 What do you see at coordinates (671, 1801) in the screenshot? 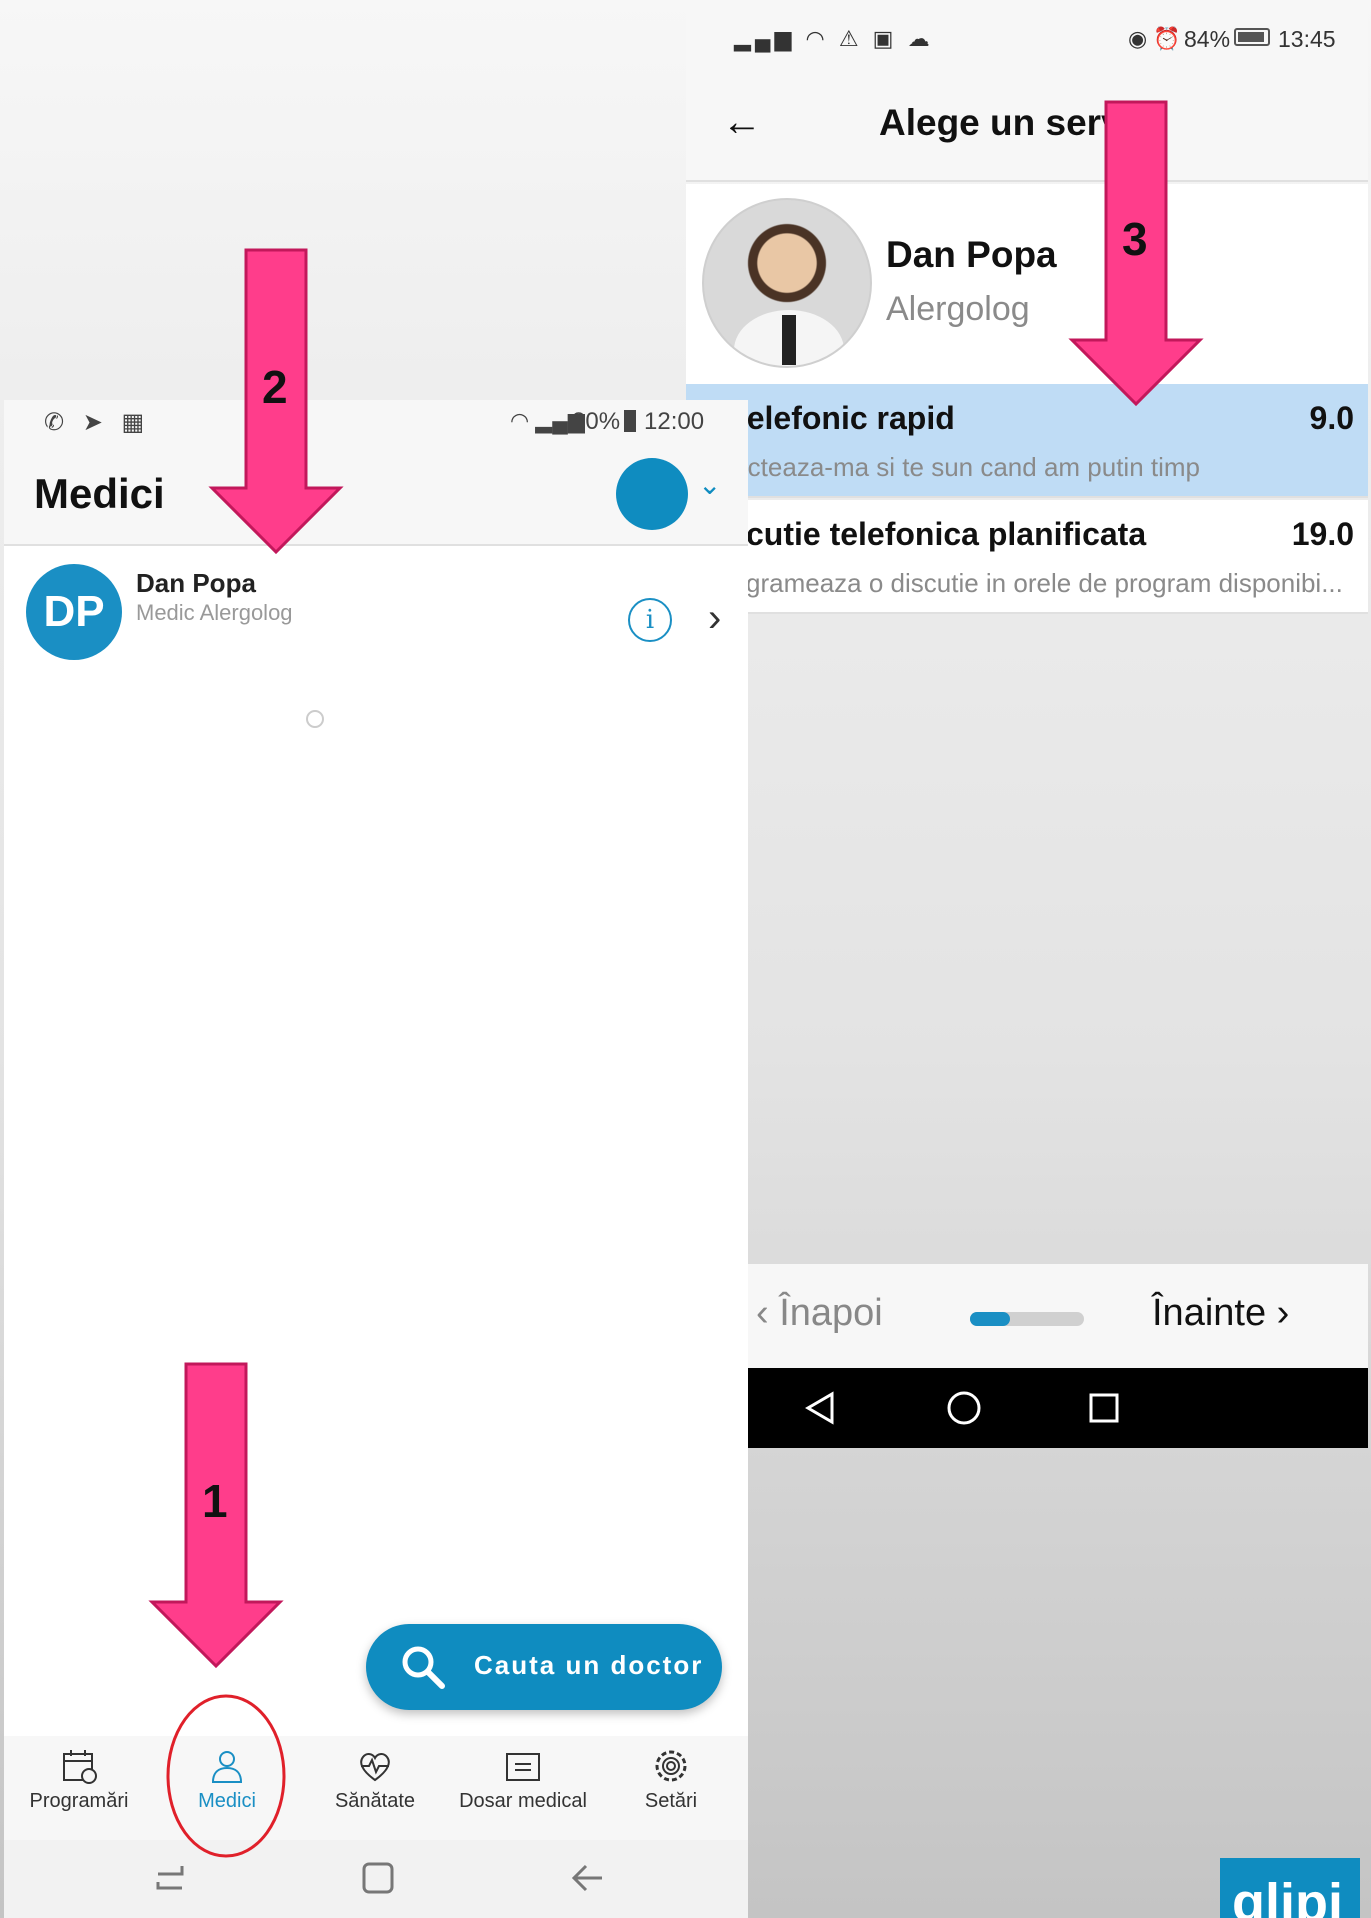
I see `tab-label: Setări` at bounding box center [671, 1801].